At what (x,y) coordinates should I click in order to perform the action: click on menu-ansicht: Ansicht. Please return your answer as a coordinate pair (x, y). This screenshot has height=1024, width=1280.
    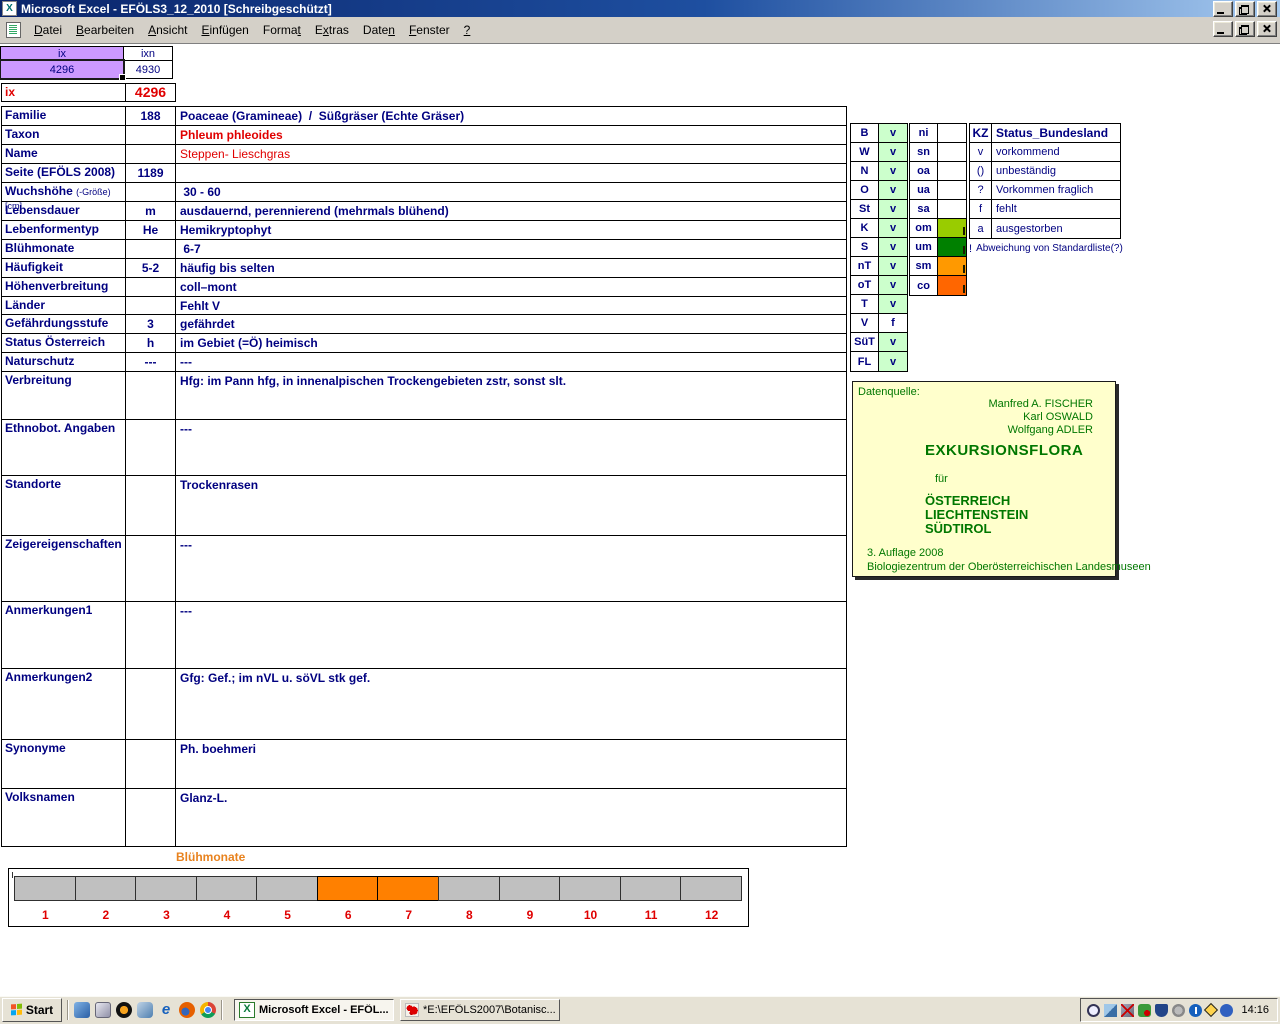
    Looking at the image, I should click on (167, 30).